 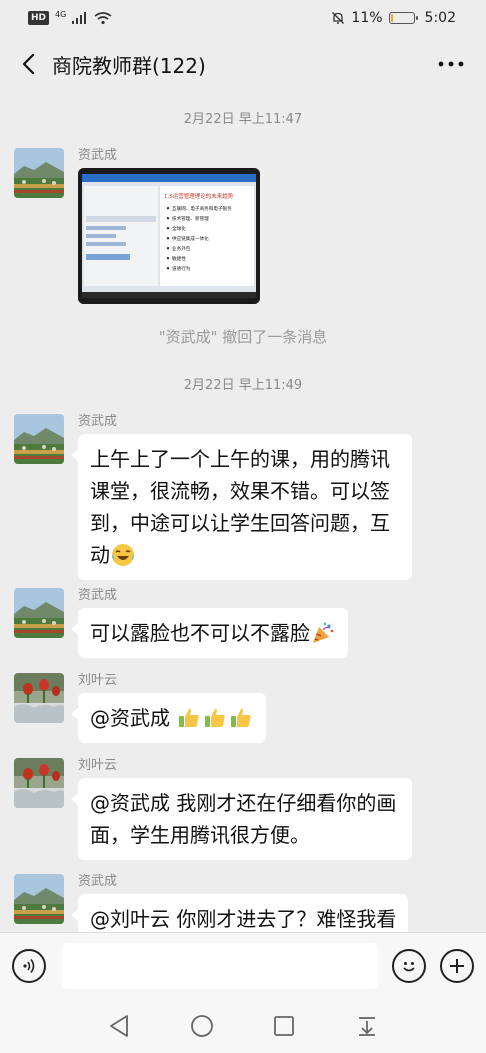 I want to click on back-arrow-icon, so click(x=28, y=64).